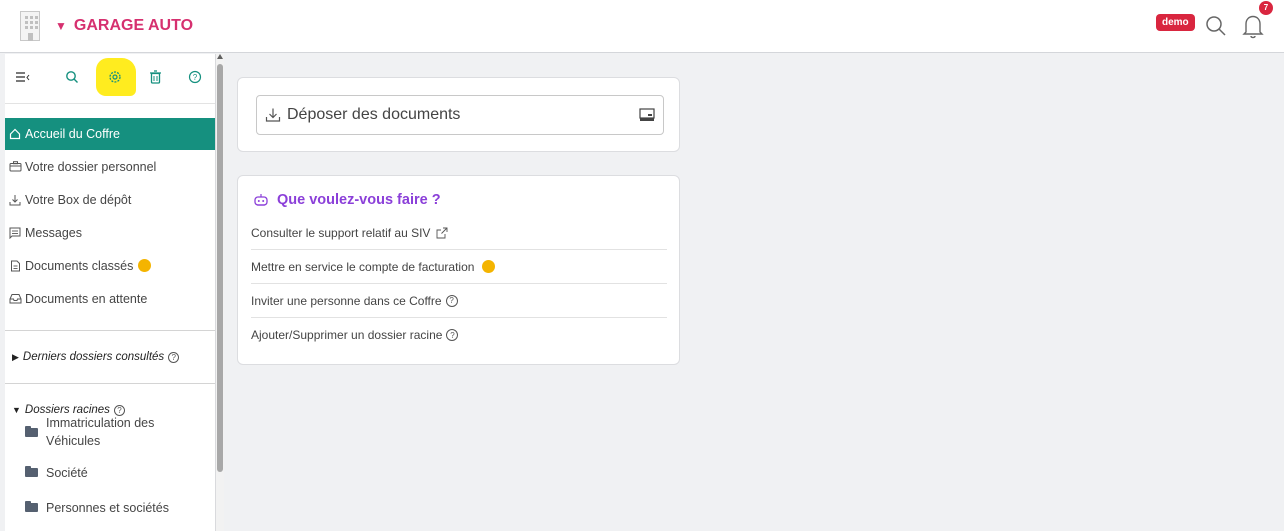 The height and width of the screenshot is (531, 1284). I want to click on recent-folders-toggle: ▶ Derniers dossiers consultés ?, so click(110, 357).